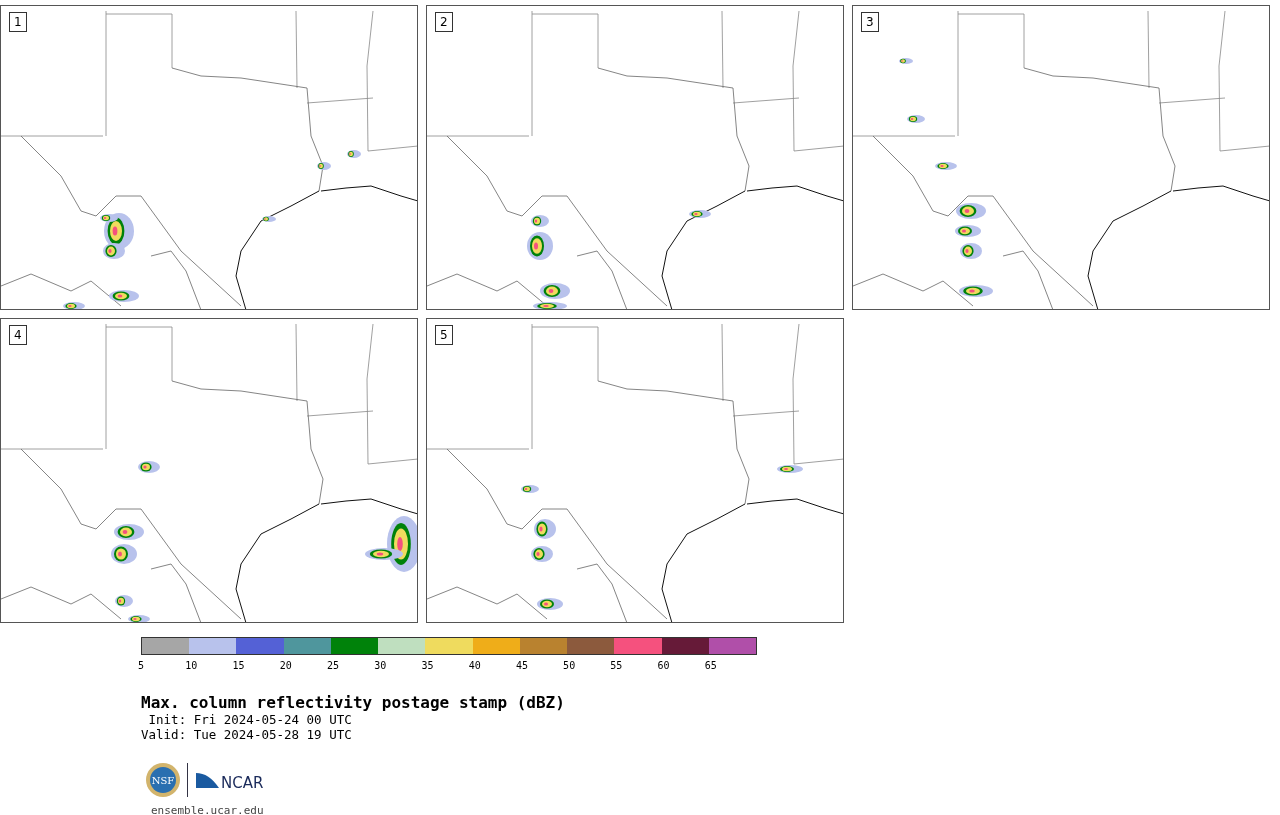  What do you see at coordinates (247, 734) in the screenshot?
I see `valid-time: Valid: Tue 2024-05-28 19 UTC` at bounding box center [247, 734].